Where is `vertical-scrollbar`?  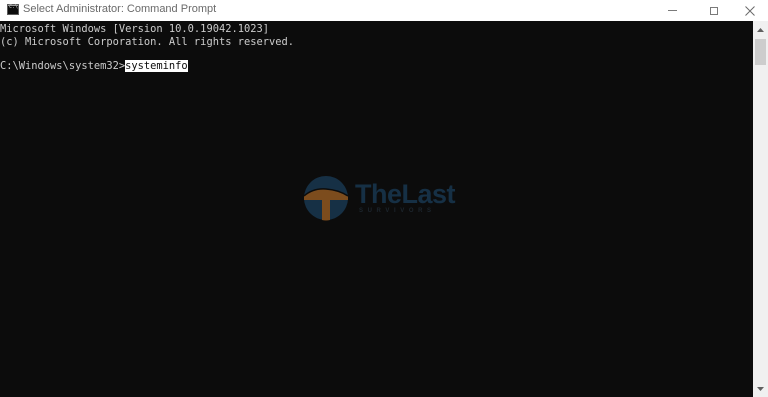
vertical-scrollbar is located at coordinates (760, 209).